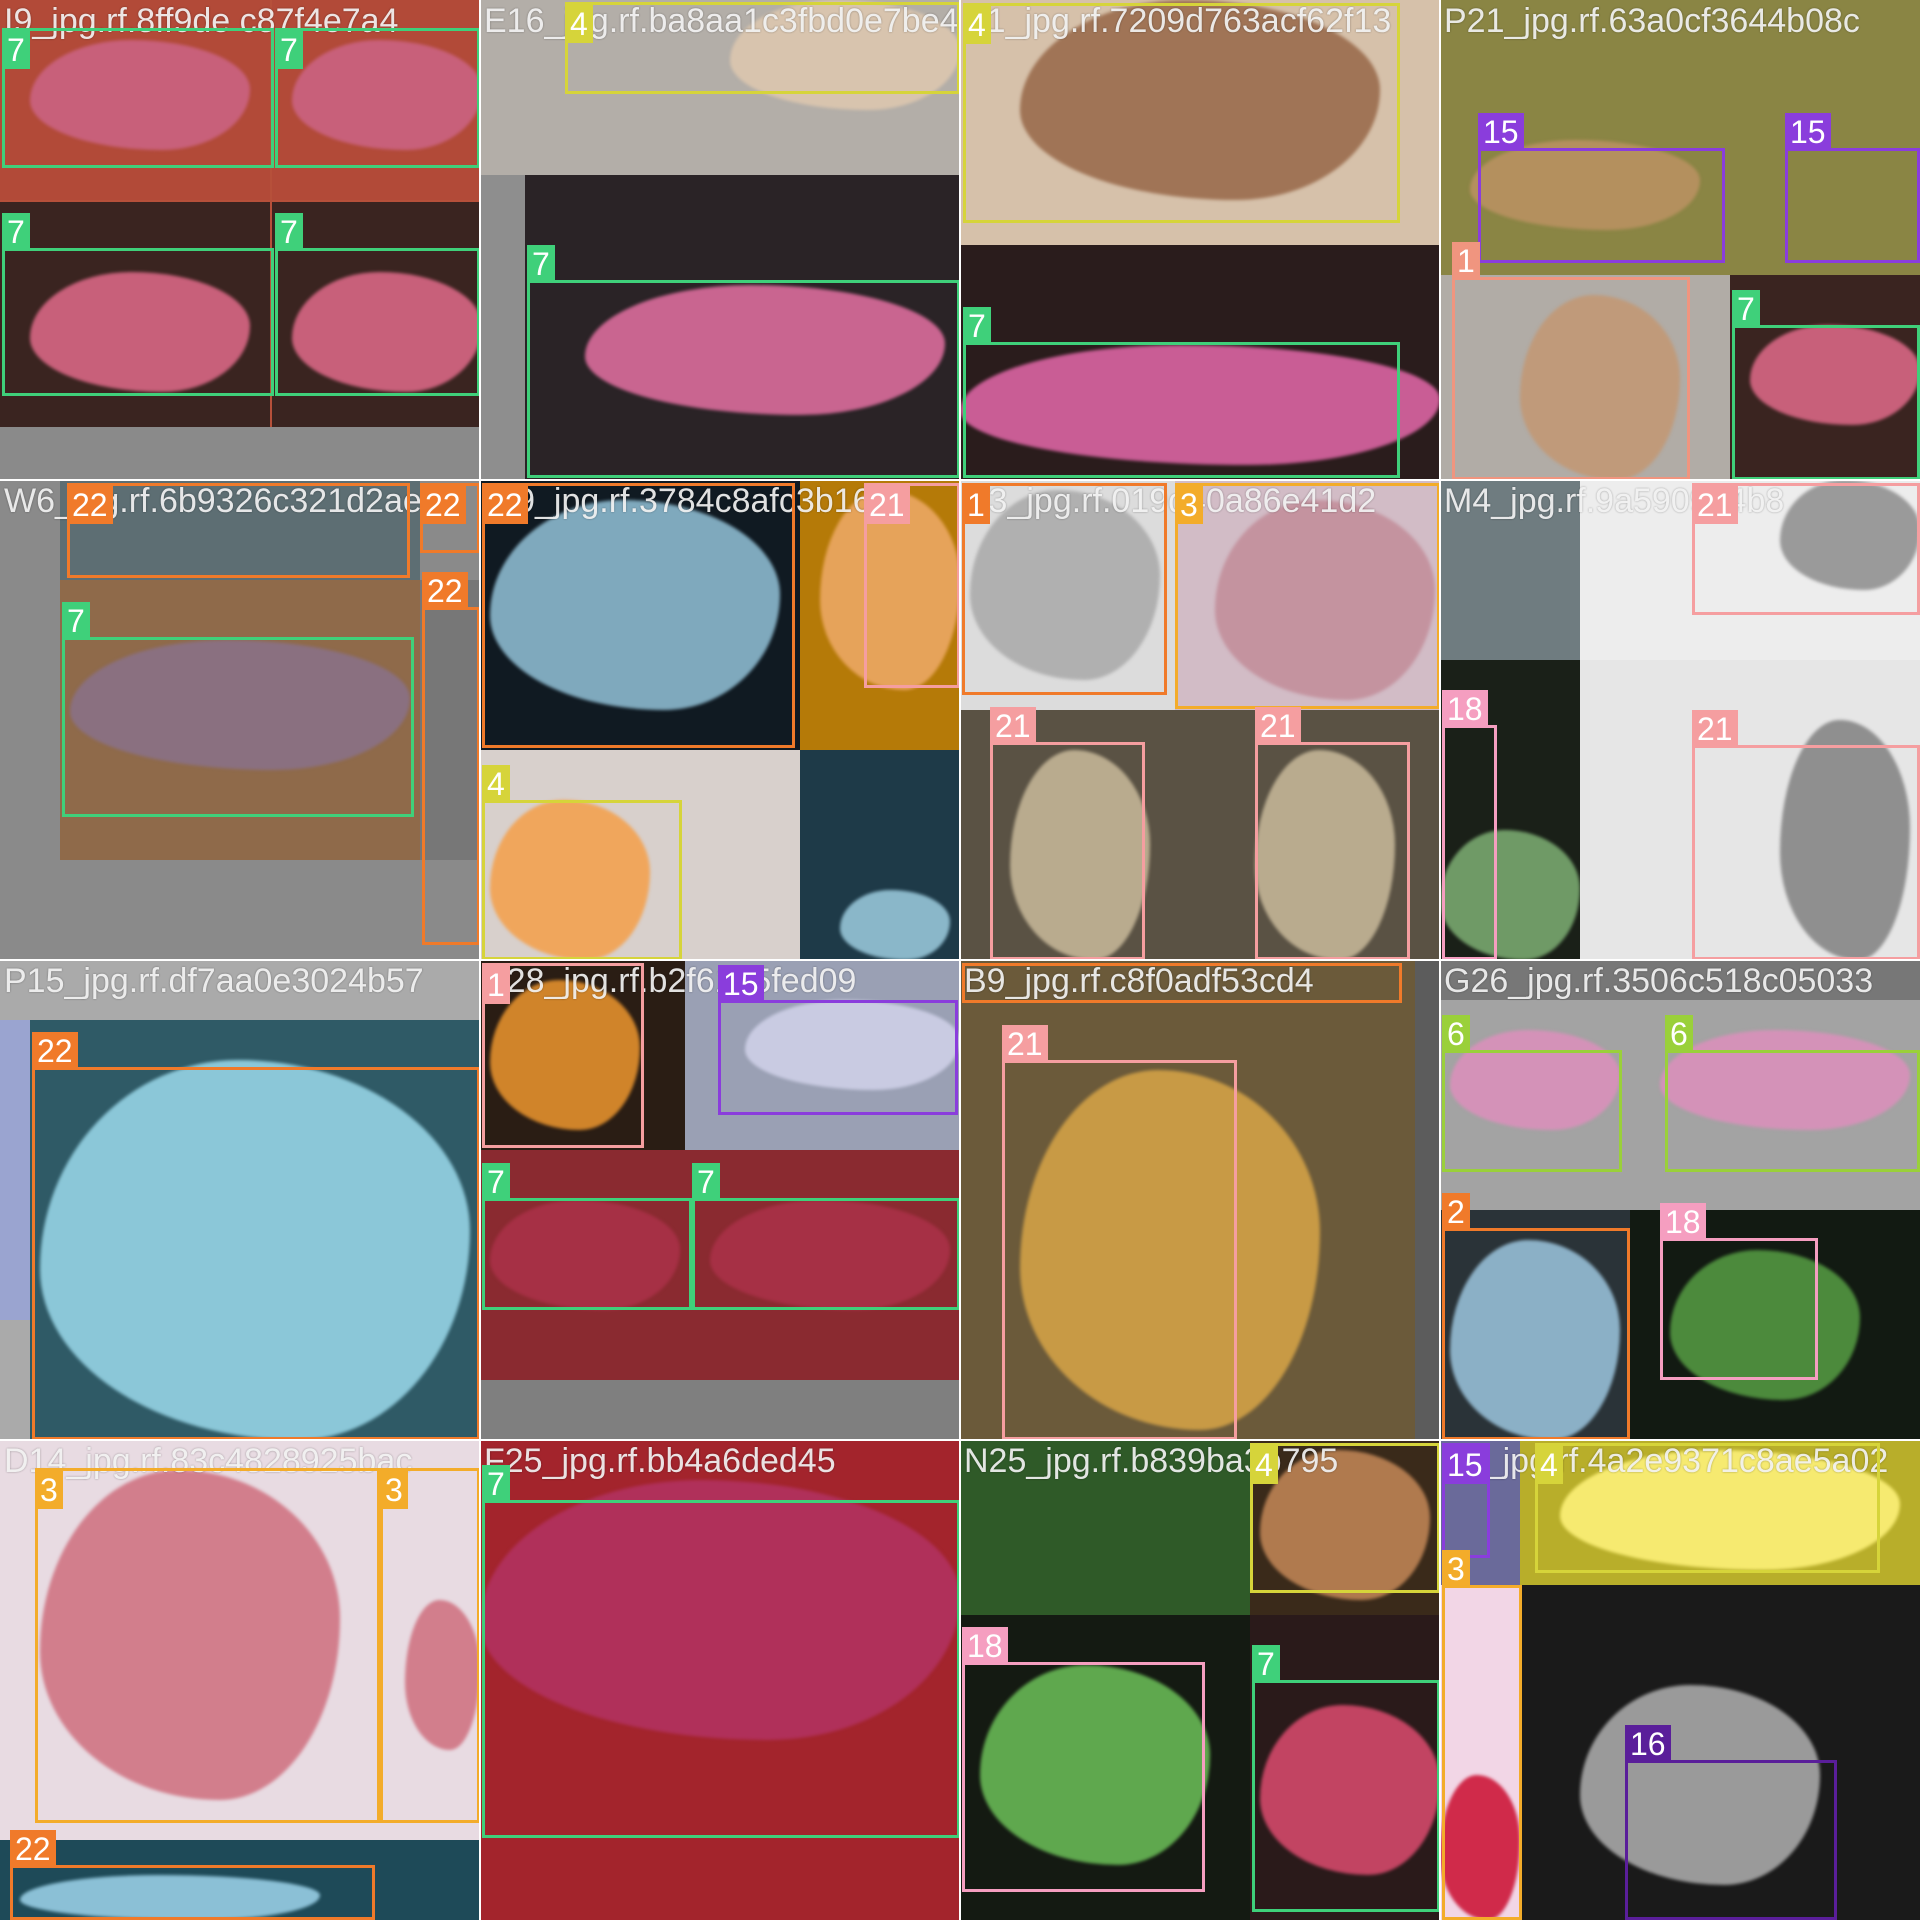 Image resolution: width=1920 pixels, height=1920 pixels. Describe the element at coordinates (1680, 720) in the screenshot. I see `tile-image: M4_jpg.rf.9a590934b8 21 18 21` at that location.